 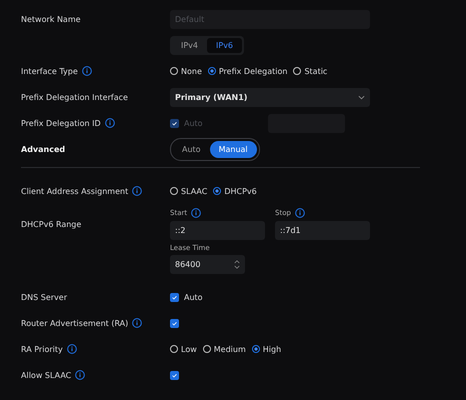 What do you see at coordinates (46, 375) in the screenshot?
I see `field-label: Allow SLAAC` at bounding box center [46, 375].